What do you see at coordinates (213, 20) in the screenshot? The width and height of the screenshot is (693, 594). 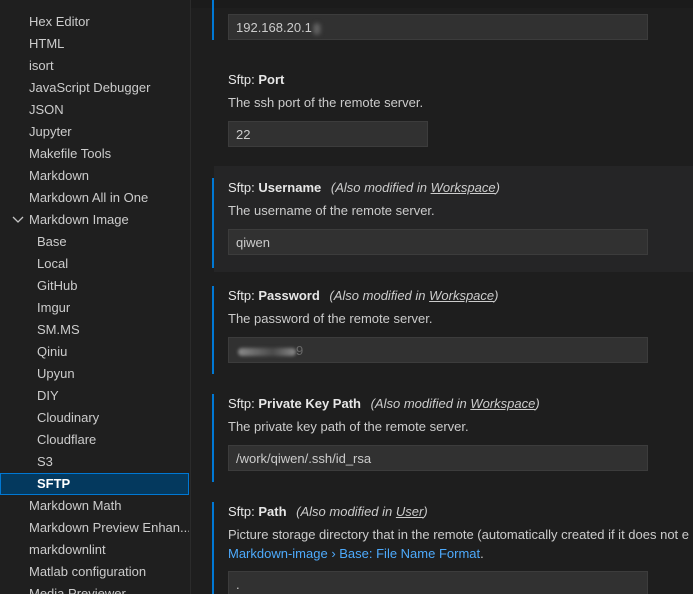 I see `focus-indicator` at bounding box center [213, 20].